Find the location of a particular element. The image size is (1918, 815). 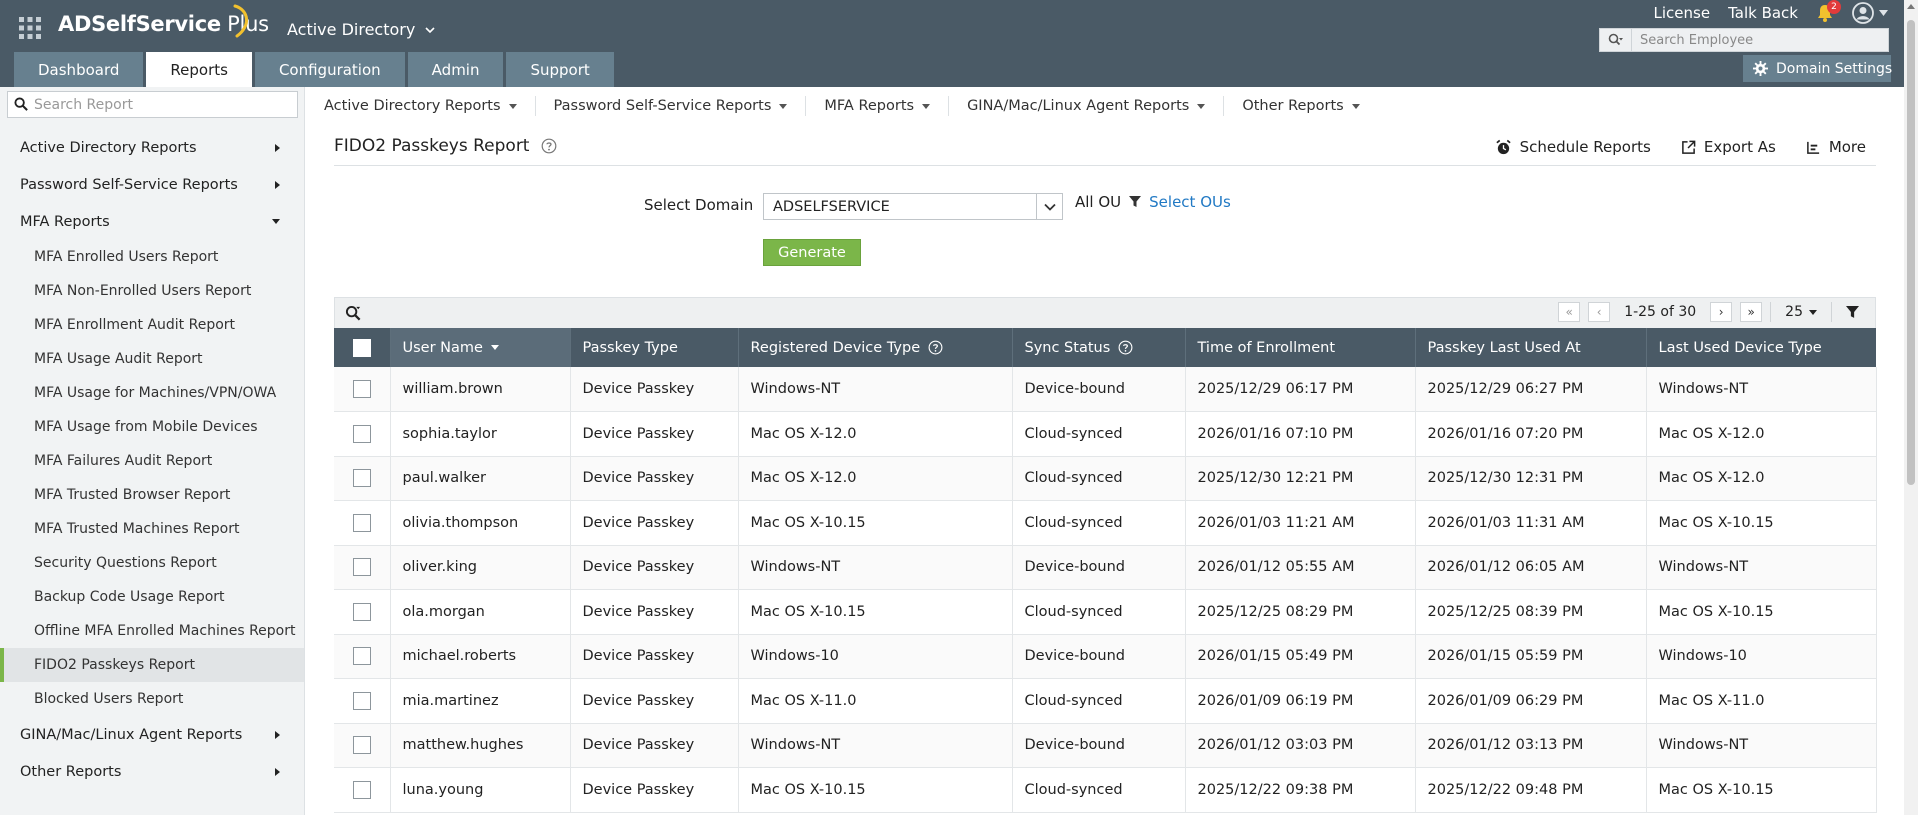

last-page-button: » is located at coordinates (1751, 312).